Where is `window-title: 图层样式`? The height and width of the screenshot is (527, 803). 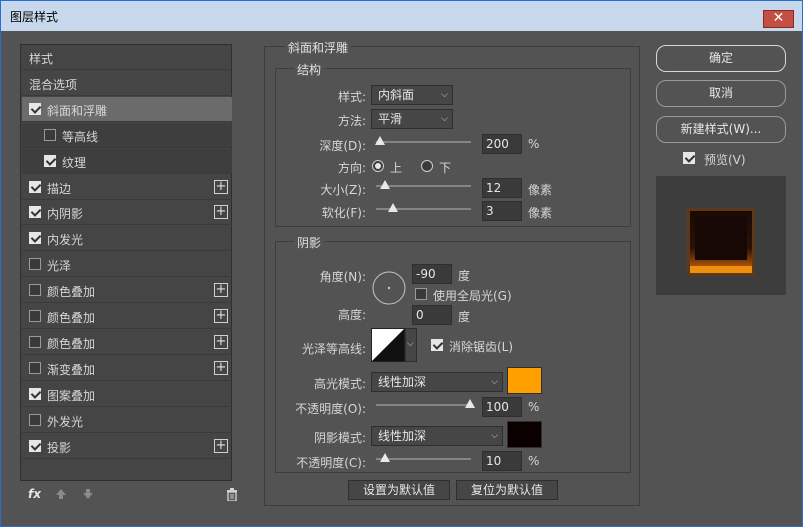
window-title: 图层样式 is located at coordinates (34, 17).